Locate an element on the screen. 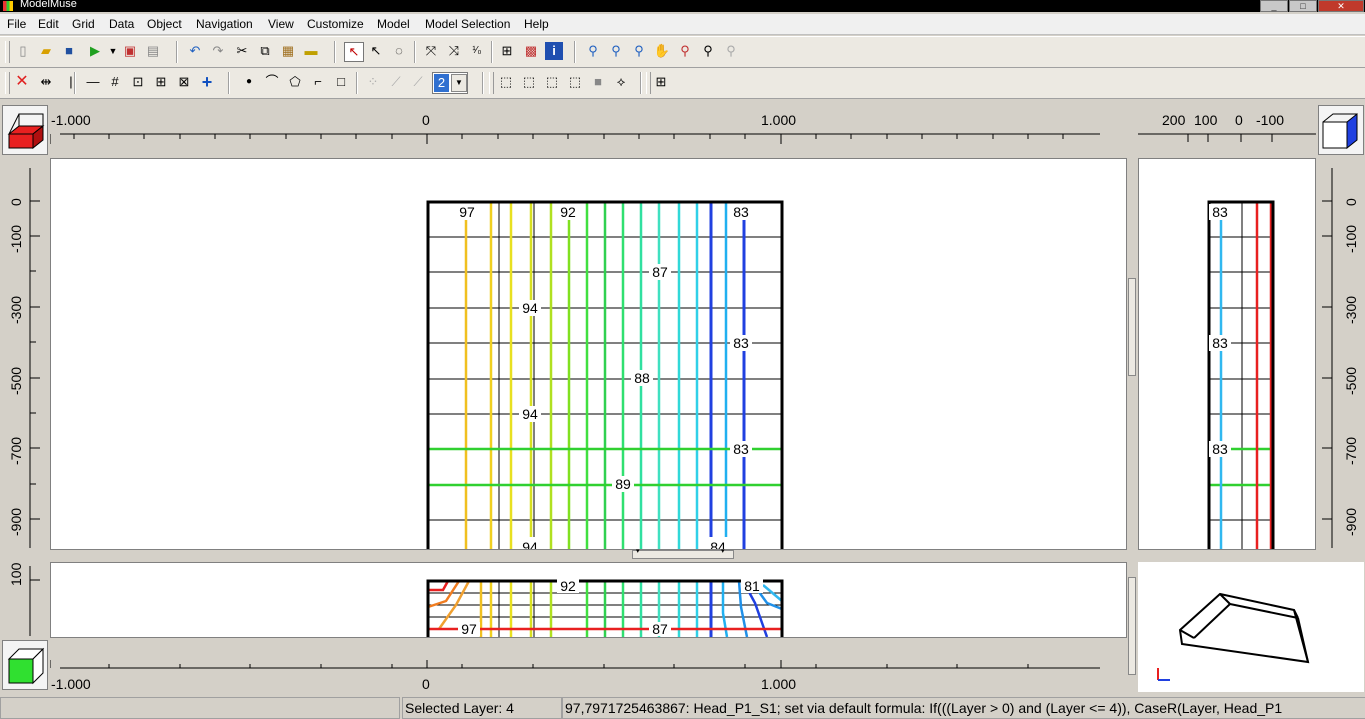  chevron-down-icon: ▼ is located at coordinates (459, 83).